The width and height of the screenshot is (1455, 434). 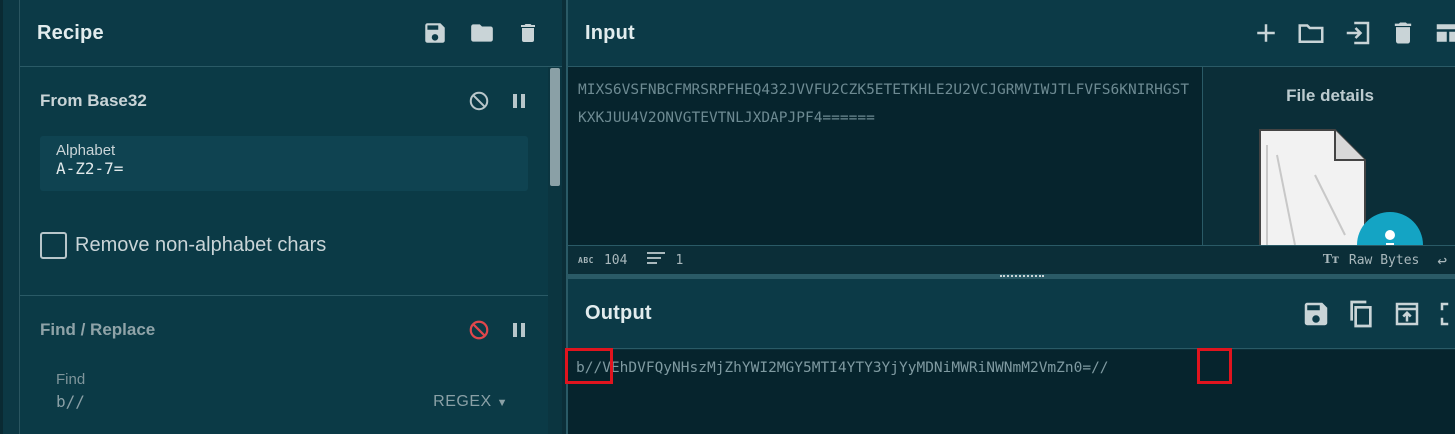 I want to click on maximize-icon, so click(x=1446, y=314).